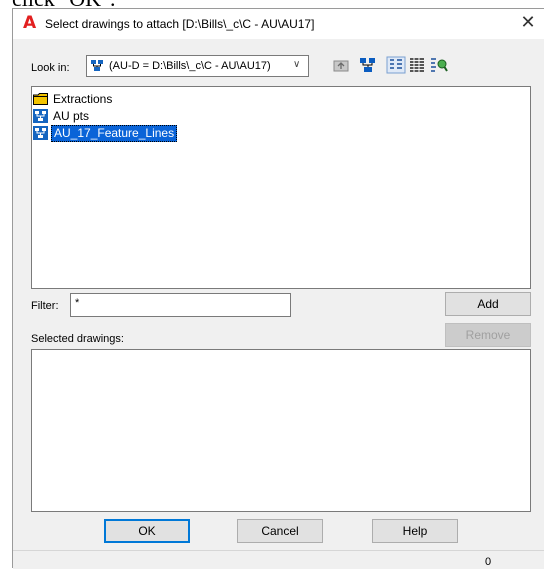  What do you see at coordinates (488, 304) in the screenshot?
I see `add-button: Add` at bounding box center [488, 304].